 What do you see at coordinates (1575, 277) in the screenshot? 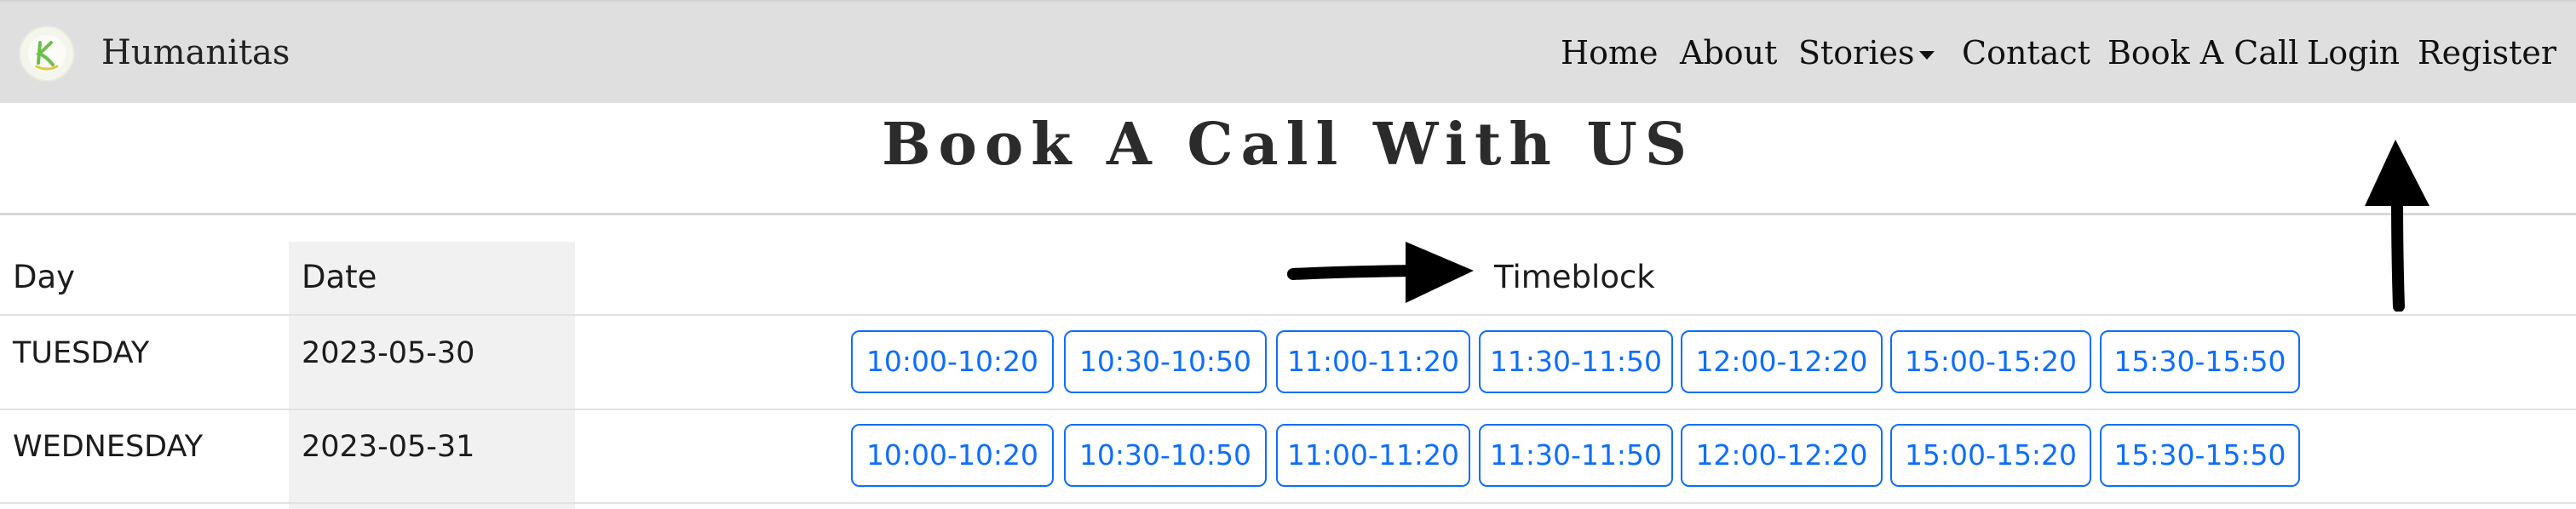
I see `header-timeblock: Timeblock` at bounding box center [1575, 277].